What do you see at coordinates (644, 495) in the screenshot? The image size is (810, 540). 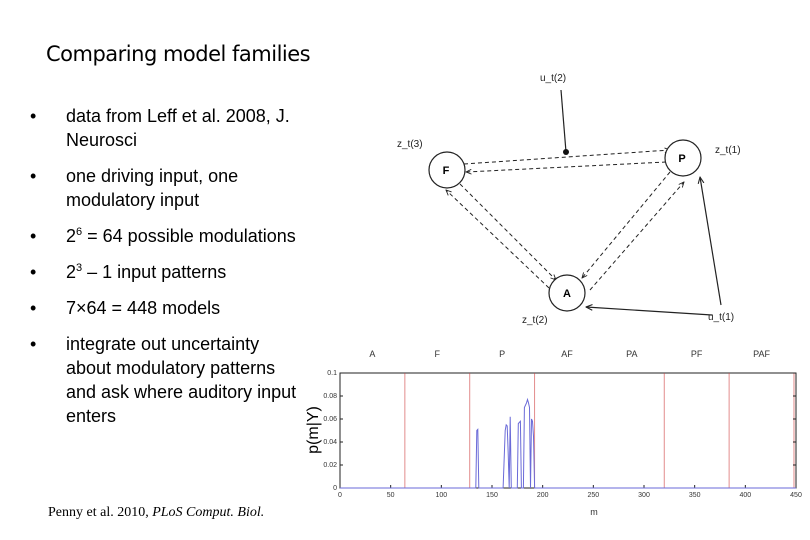 I see `x-tick-label: 300` at bounding box center [644, 495].